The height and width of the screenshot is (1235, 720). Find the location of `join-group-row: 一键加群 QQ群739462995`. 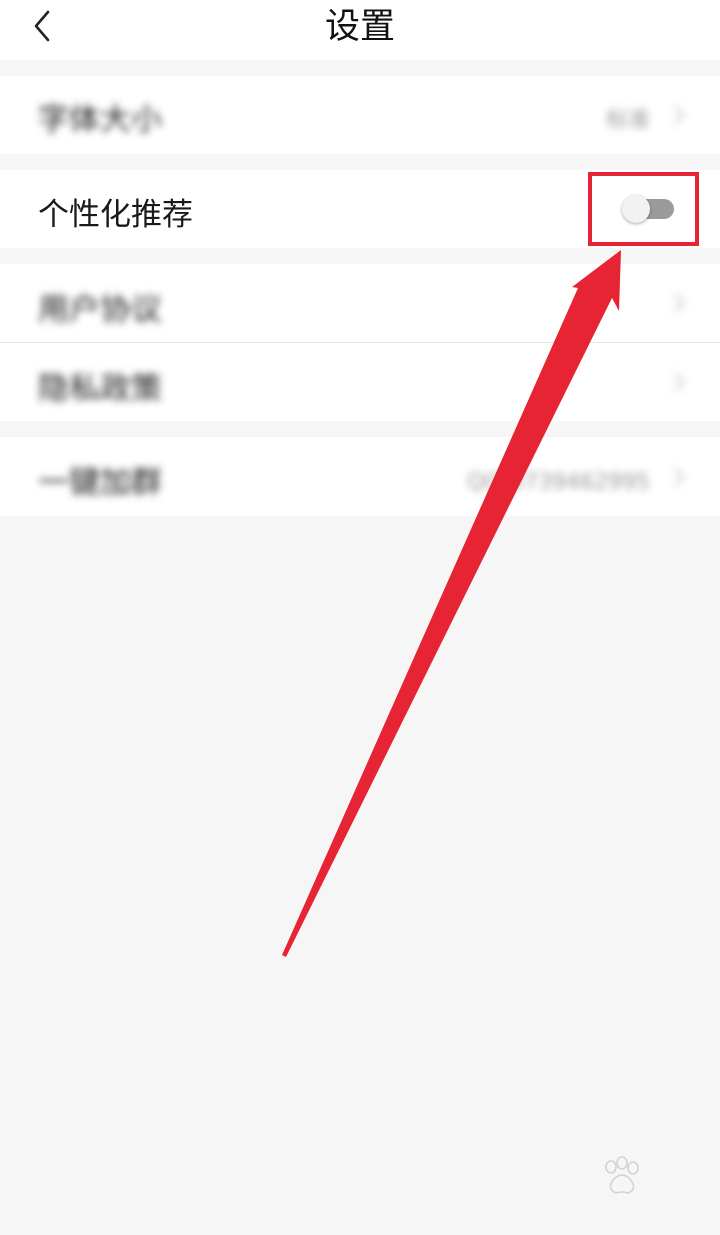

join-group-row: 一键加群 QQ群739462995 is located at coordinates (360, 476).